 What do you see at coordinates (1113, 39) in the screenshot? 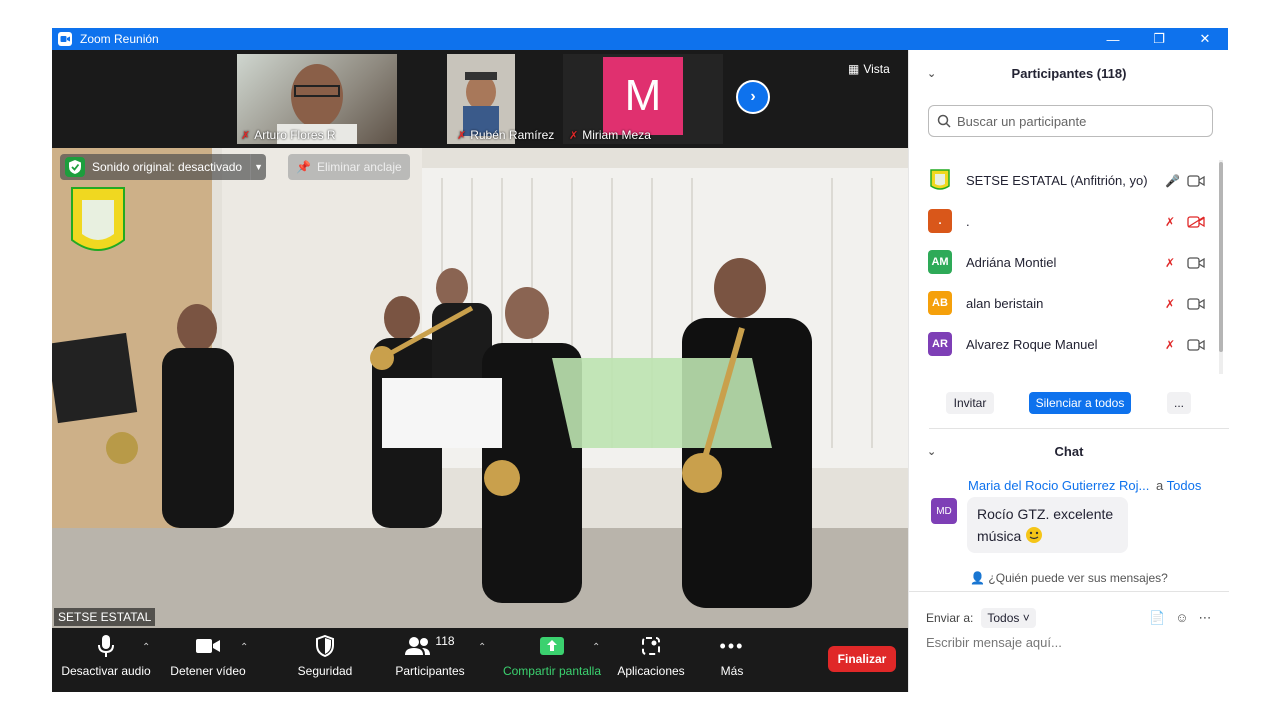
I see `minimize-icon: —` at bounding box center [1113, 39].